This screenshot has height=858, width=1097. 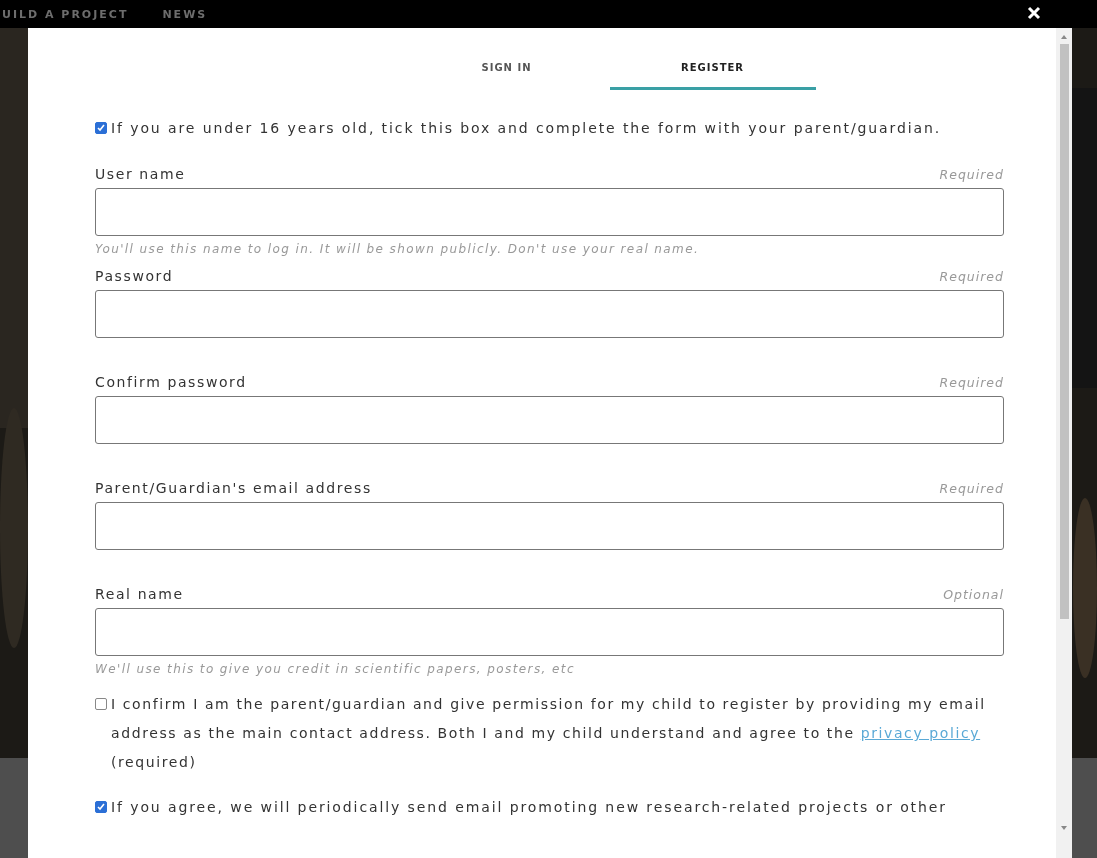 What do you see at coordinates (506, 72) in the screenshot?
I see `tab: SIGN IN` at bounding box center [506, 72].